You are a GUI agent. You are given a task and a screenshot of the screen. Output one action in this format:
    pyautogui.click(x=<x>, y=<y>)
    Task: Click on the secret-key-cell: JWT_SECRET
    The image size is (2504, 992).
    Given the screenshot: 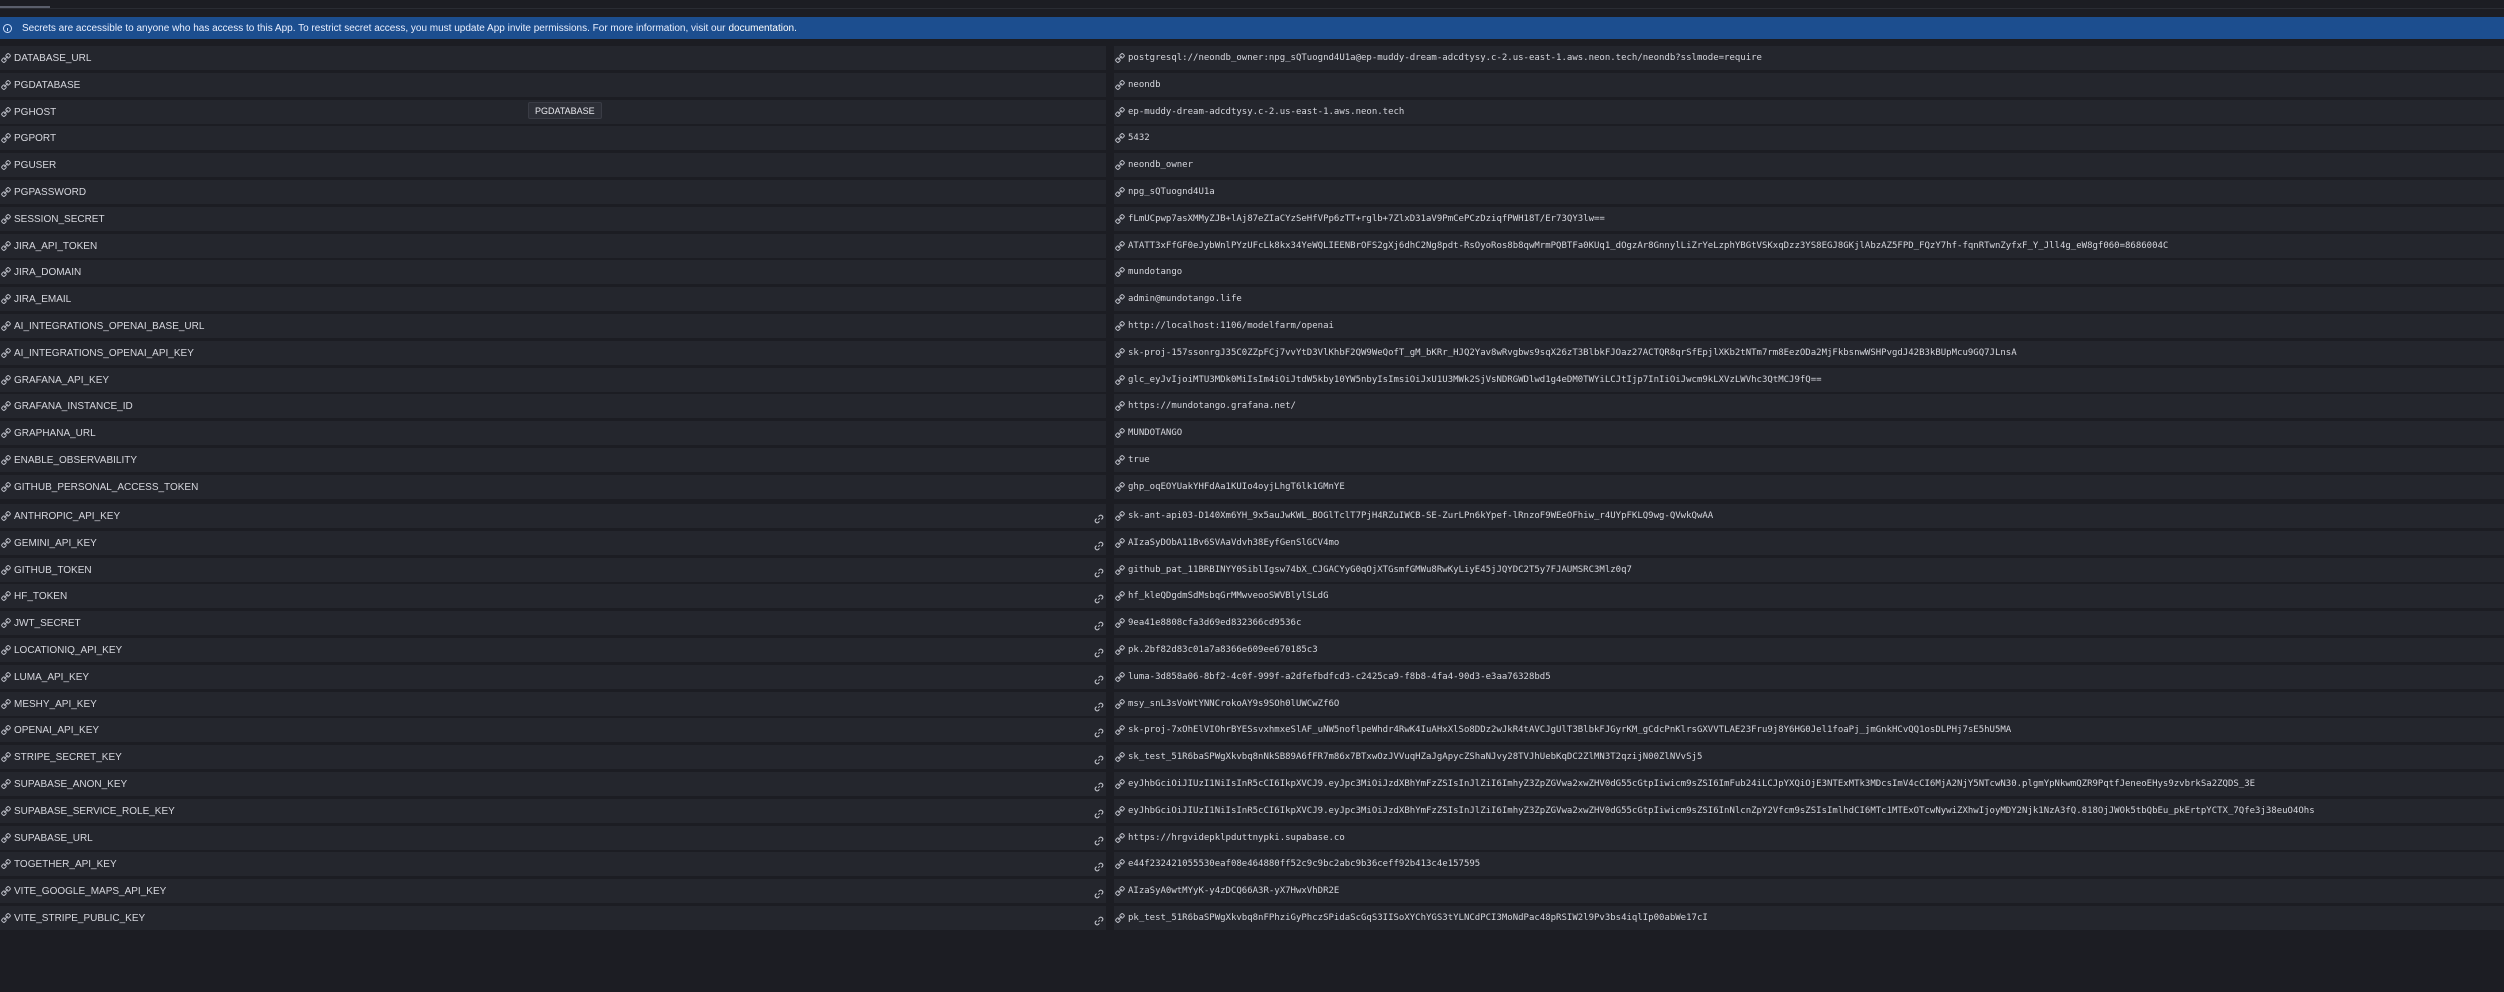 What is the action you would take?
    pyautogui.click(x=553, y=623)
    